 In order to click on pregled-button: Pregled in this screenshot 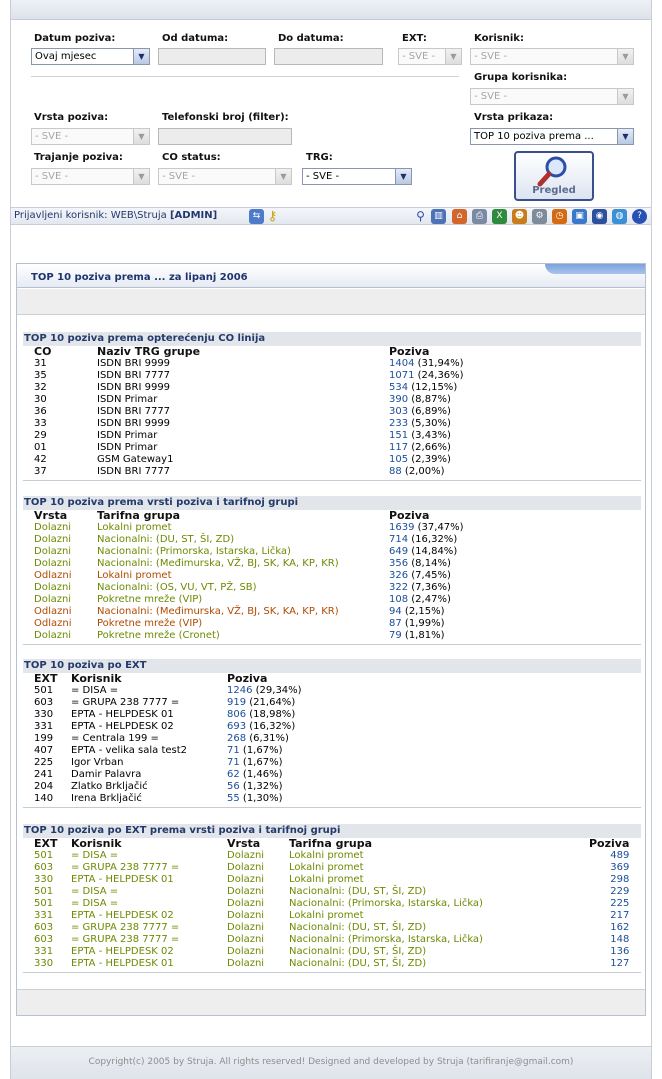, I will do `click(554, 176)`.